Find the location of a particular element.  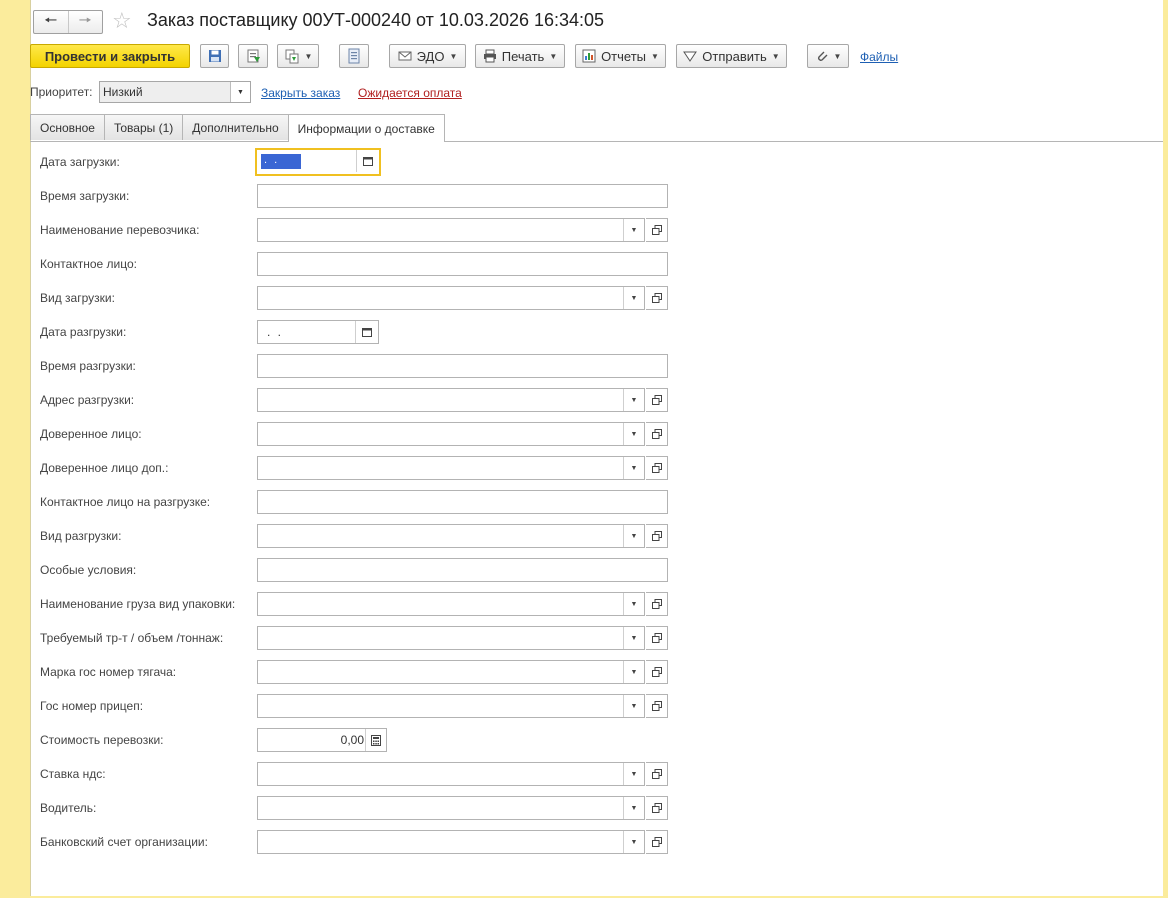

trusted-person-extra-select: ▼ is located at coordinates (451, 468).